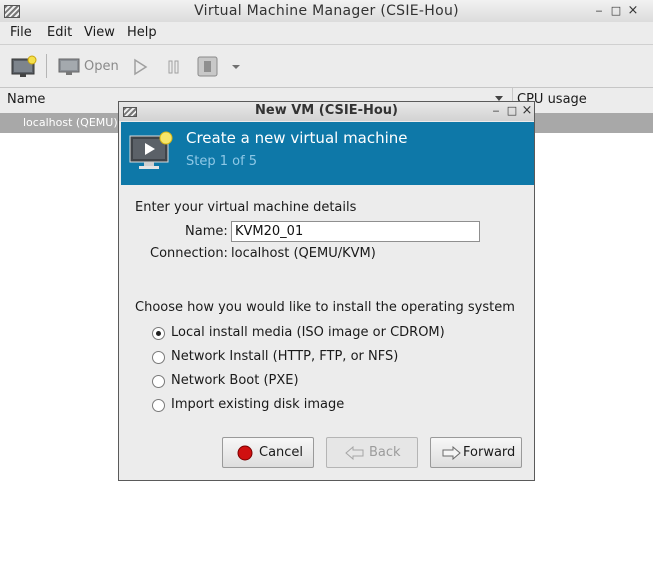 The height and width of the screenshot is (583, 653). Describe the element at coordinates (633, 11) in the screenshot. I see `close-button: ×` at that location.